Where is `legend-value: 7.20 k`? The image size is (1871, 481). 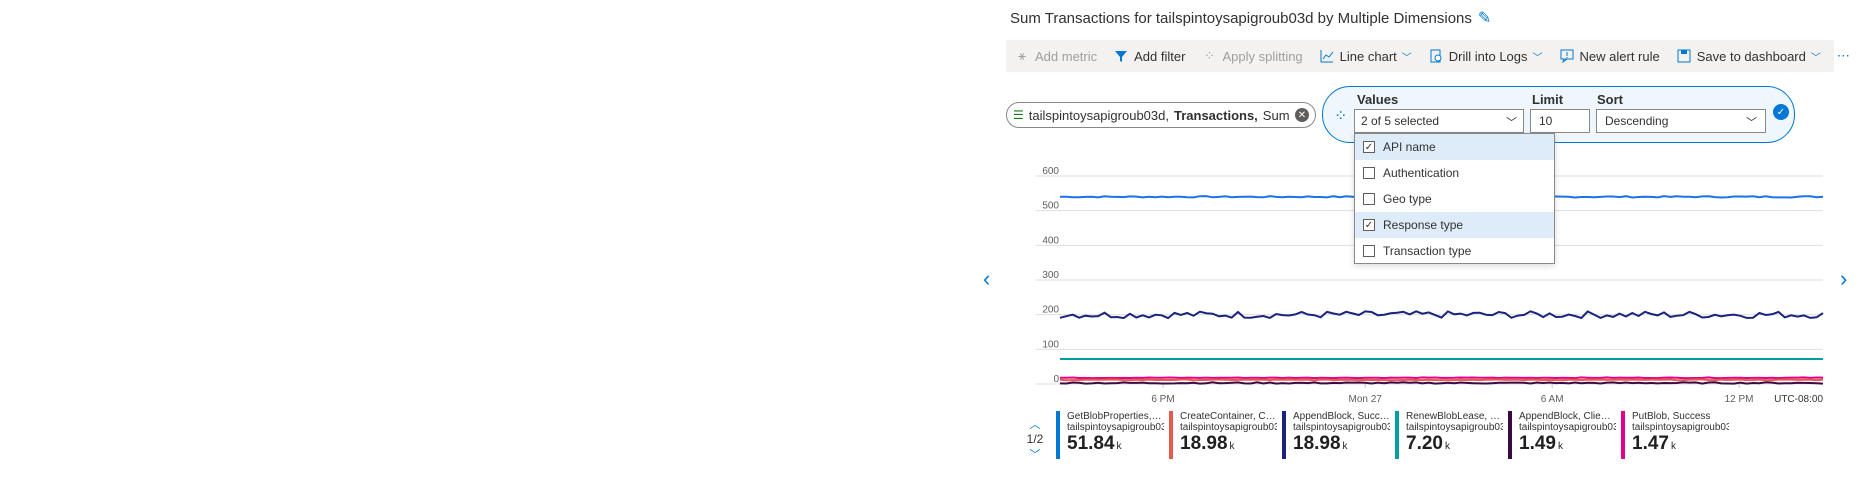
legend-value: 7.20 k is located at coordinates (1454, 444).